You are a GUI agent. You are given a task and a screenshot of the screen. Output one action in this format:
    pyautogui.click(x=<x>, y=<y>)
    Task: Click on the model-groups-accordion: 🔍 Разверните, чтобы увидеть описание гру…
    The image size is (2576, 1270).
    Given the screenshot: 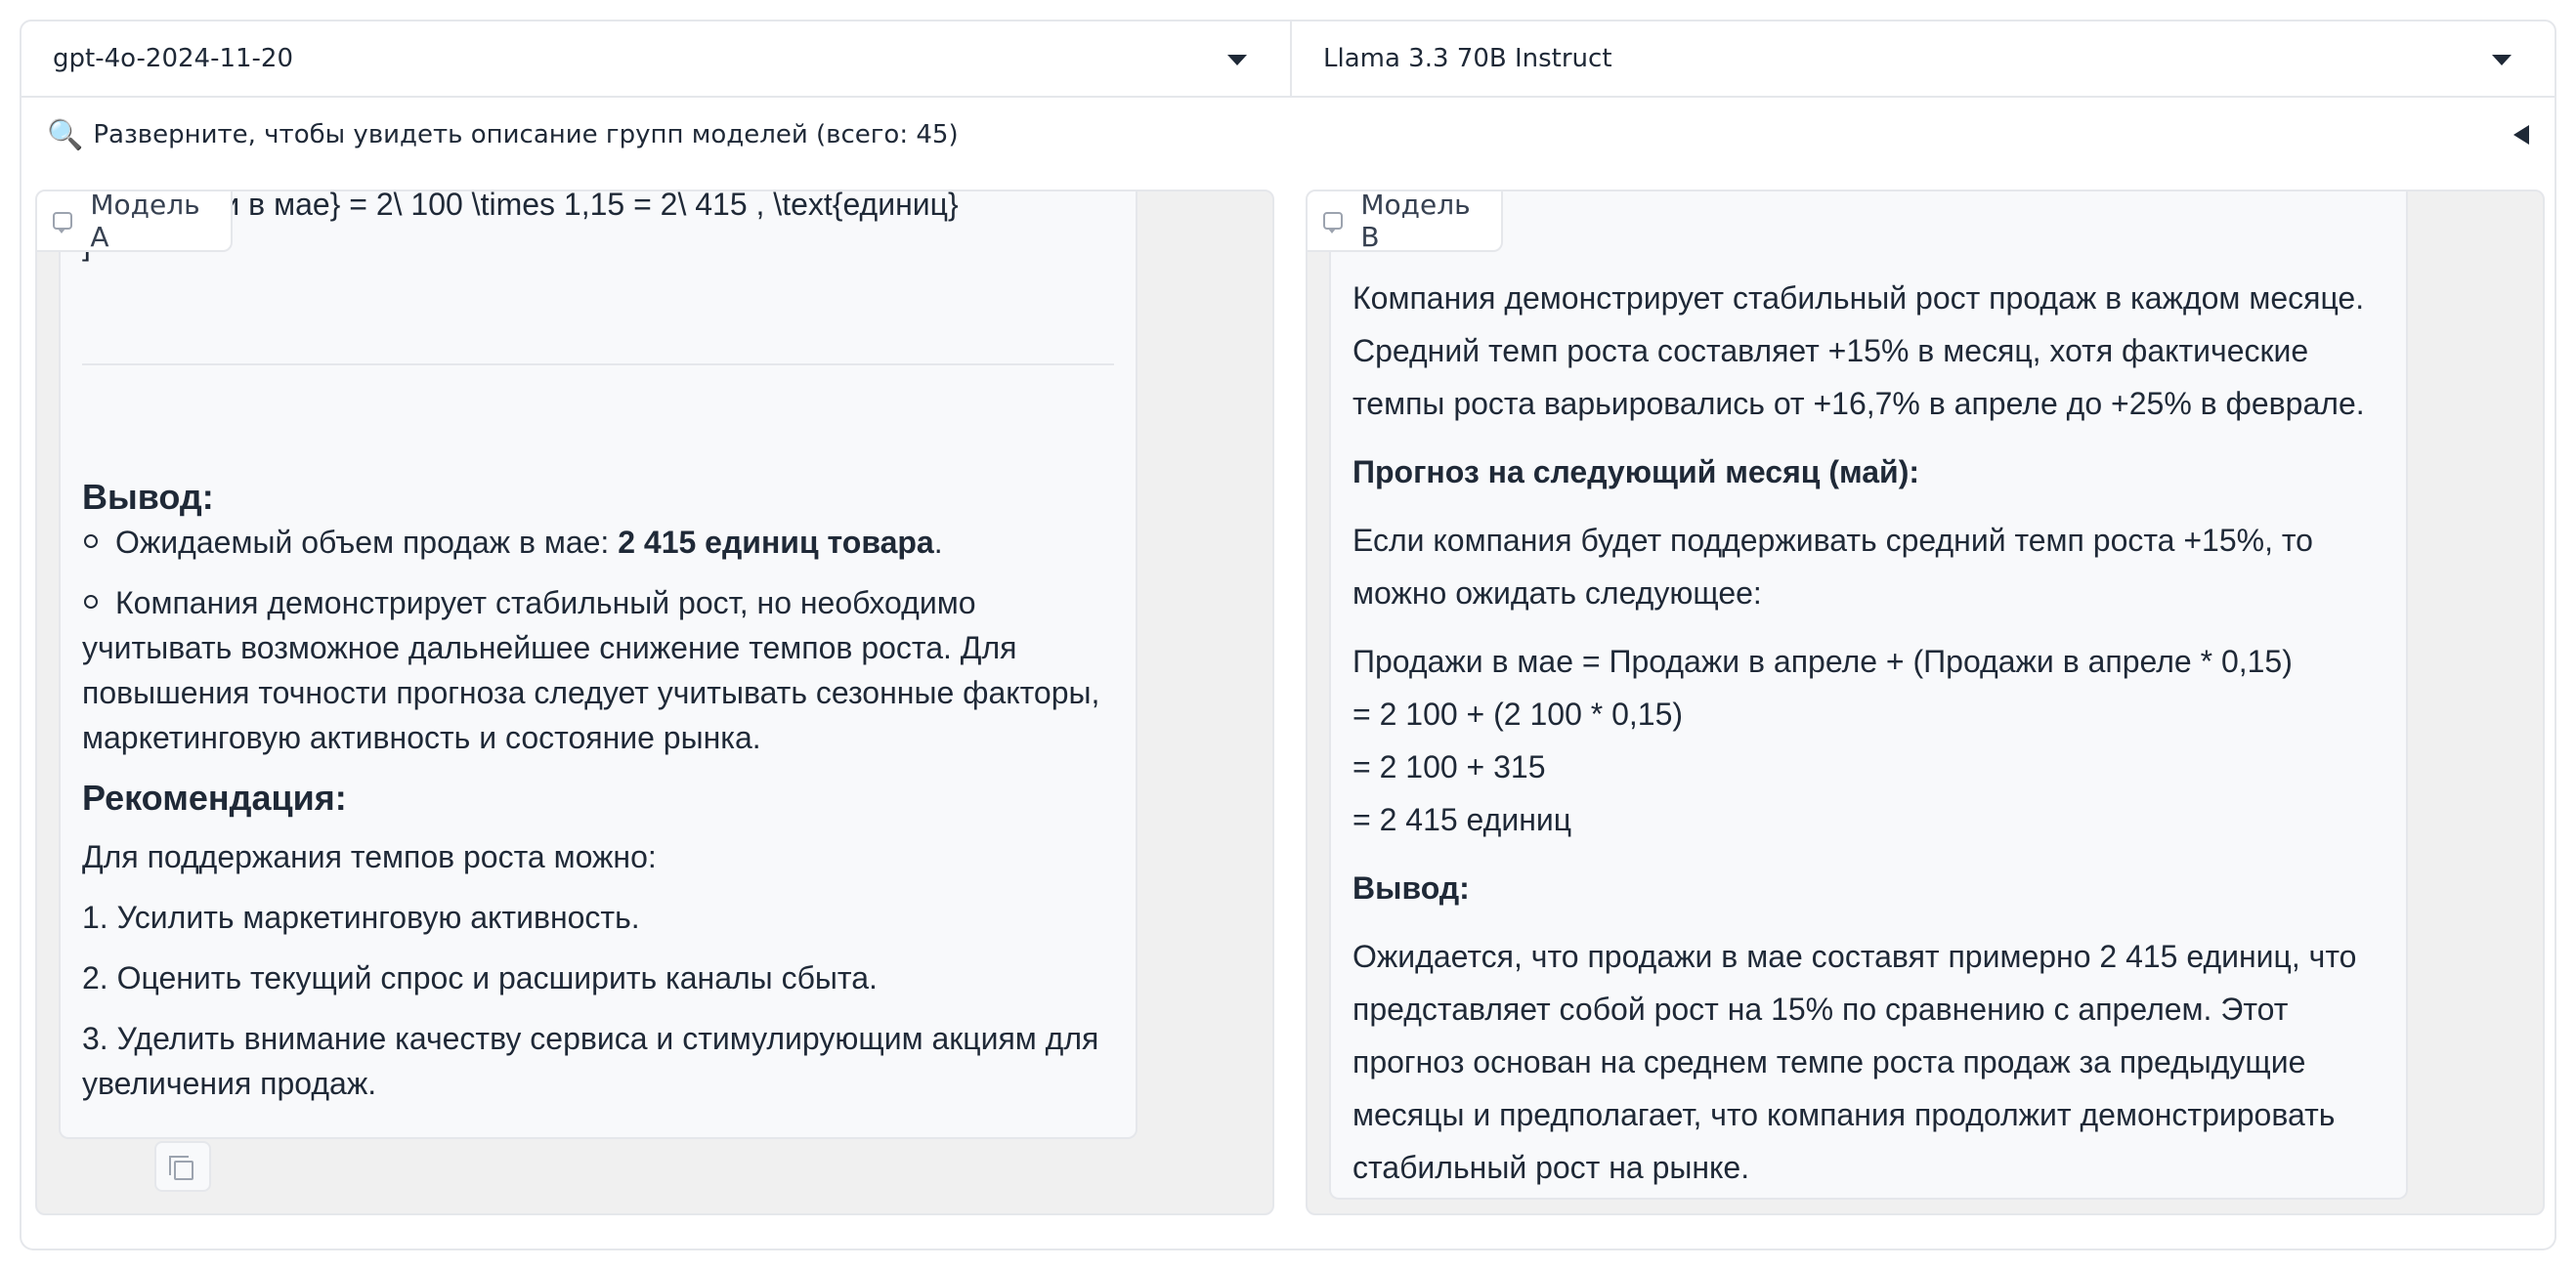 What is the action you would take?
    pyautogui.click(x=1288, y=135)
    